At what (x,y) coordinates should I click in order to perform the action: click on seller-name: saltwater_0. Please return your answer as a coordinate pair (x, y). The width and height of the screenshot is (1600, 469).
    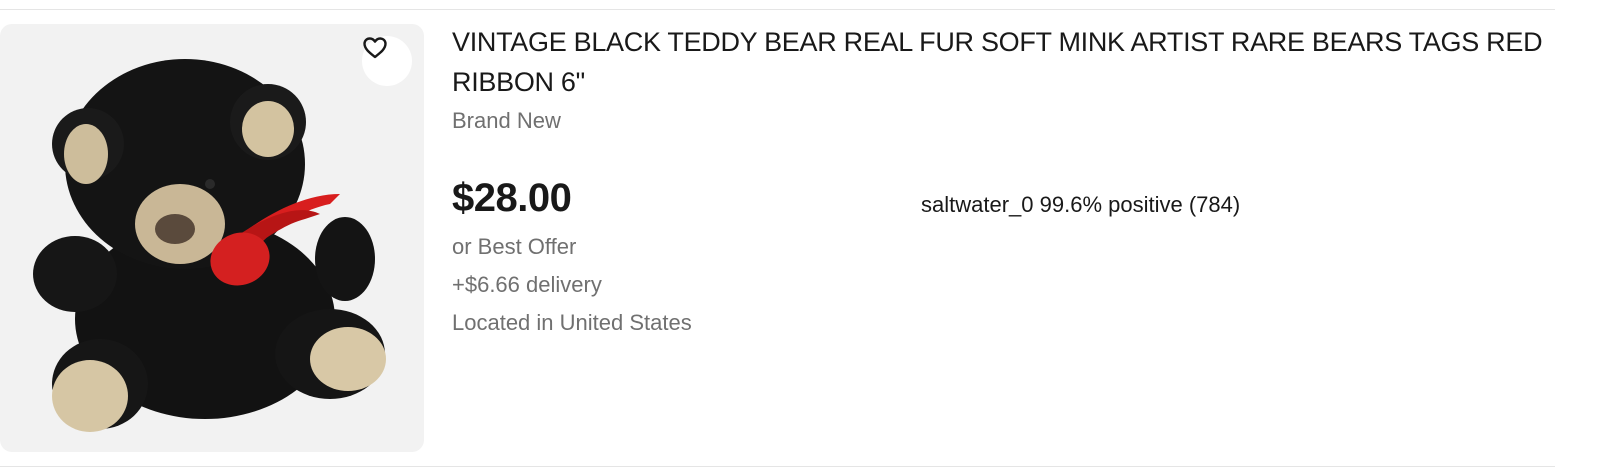
    Looking at the image, I should click on (980, 204).